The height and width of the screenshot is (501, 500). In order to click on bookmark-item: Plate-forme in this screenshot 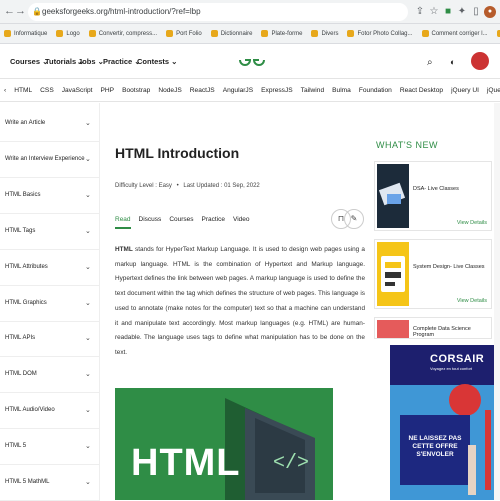, I will do `click(282, 33)`.